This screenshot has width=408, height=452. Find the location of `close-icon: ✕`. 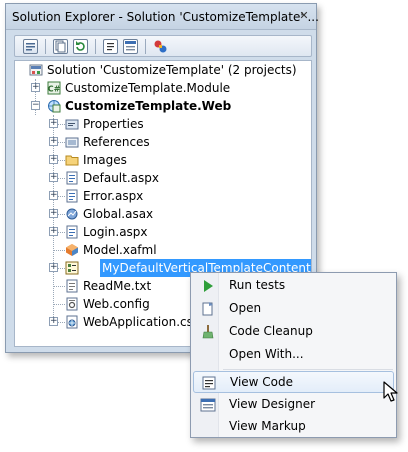

close-icon: ✕ is located at coordinates (304, 16).